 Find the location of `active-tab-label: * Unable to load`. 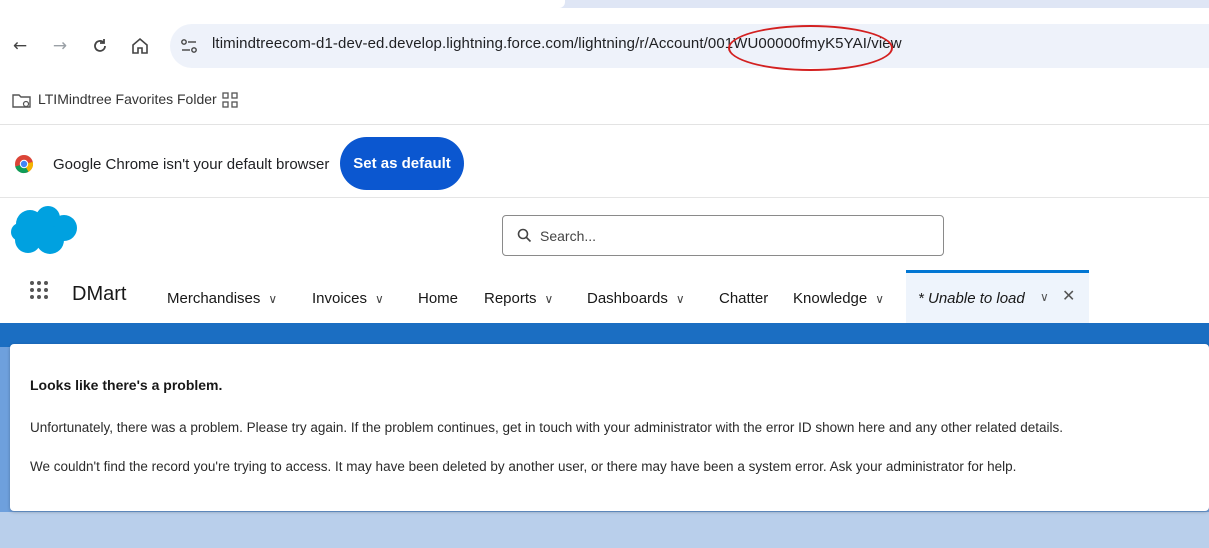

active-tab-label: * Unable to load is located at coordinates (971, 298).